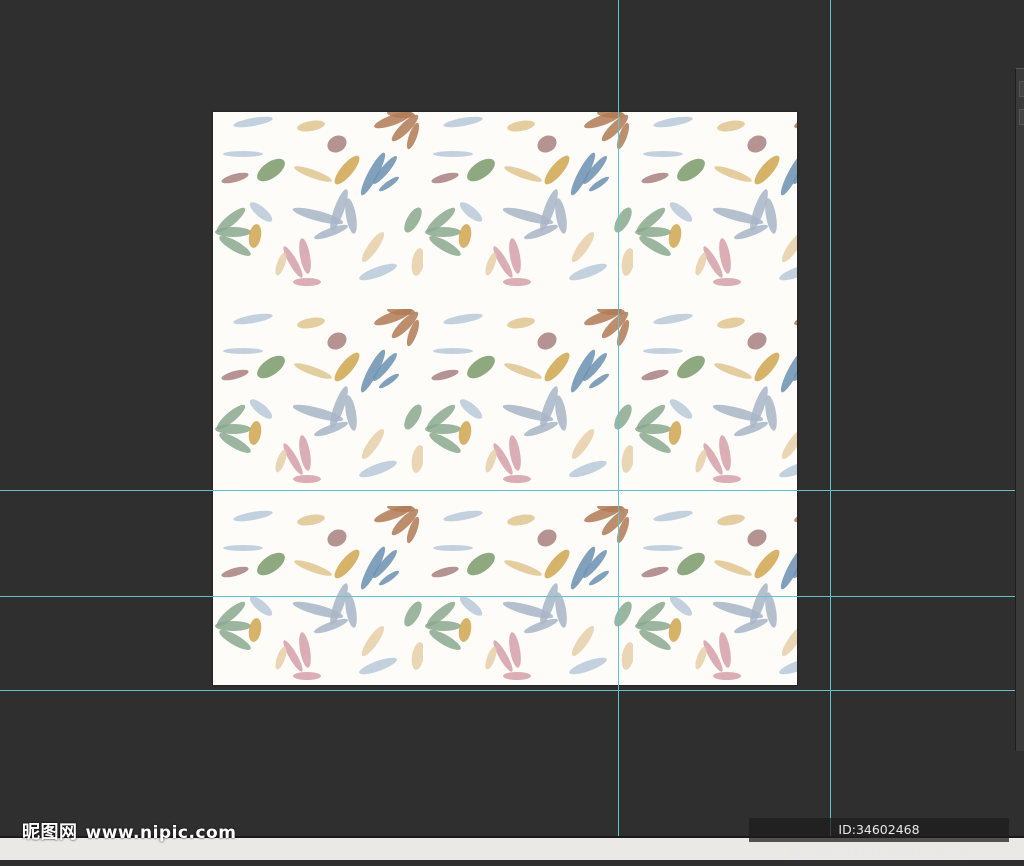  I want to click on watermark-logo: 昵图网 www.nipic.com, so click(129, 831).